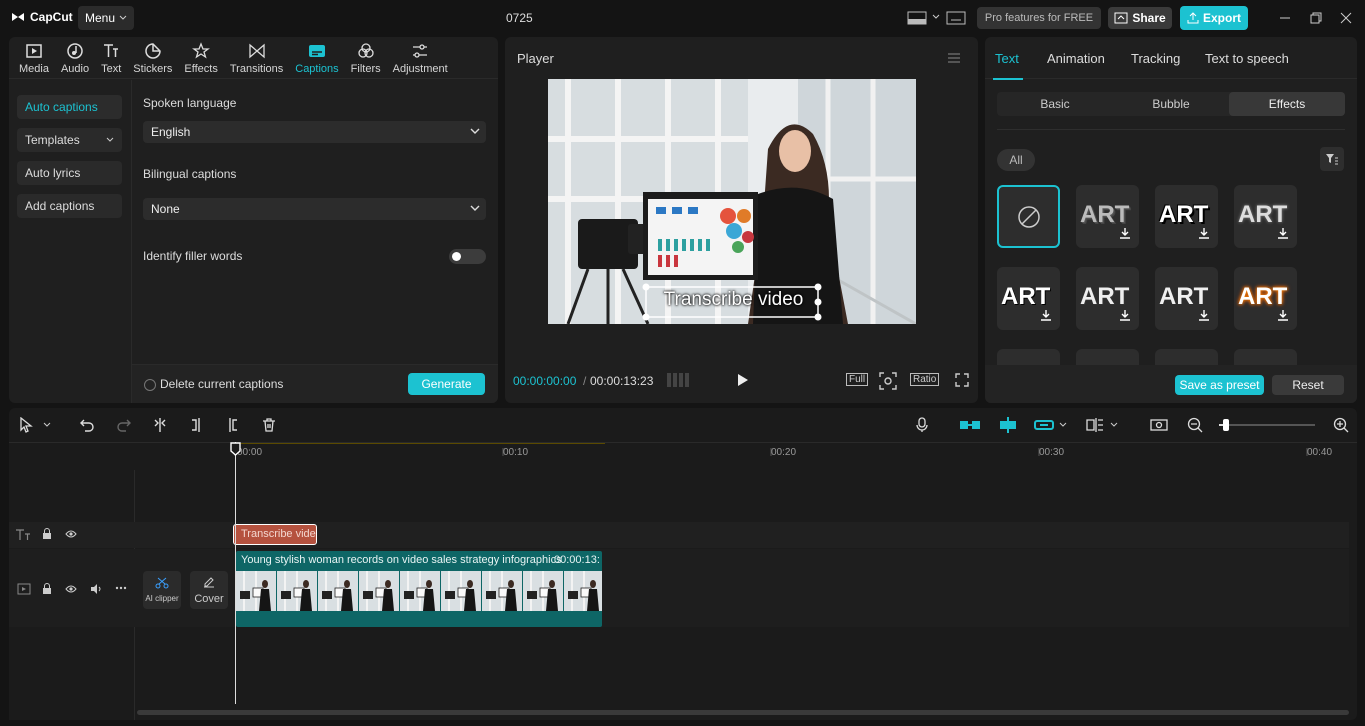 The image size is (1365, 726). What do you see at coordinates (314, 209) in the screenshot?
I see `bilingual-captions-select: None` at bounding box center [314, 209].